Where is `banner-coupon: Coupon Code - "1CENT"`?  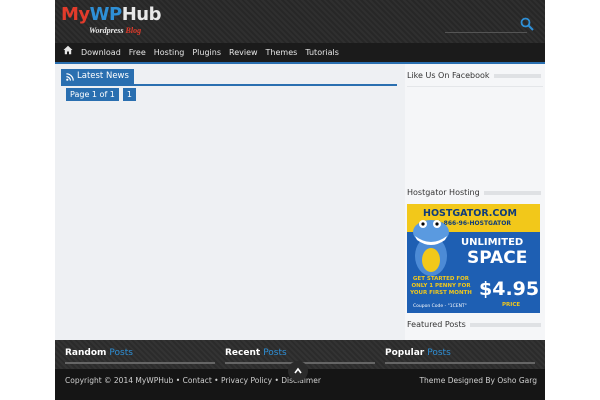 banner-coupon: Coupon Code - "1CENT" is located at coordinates (440, 306).